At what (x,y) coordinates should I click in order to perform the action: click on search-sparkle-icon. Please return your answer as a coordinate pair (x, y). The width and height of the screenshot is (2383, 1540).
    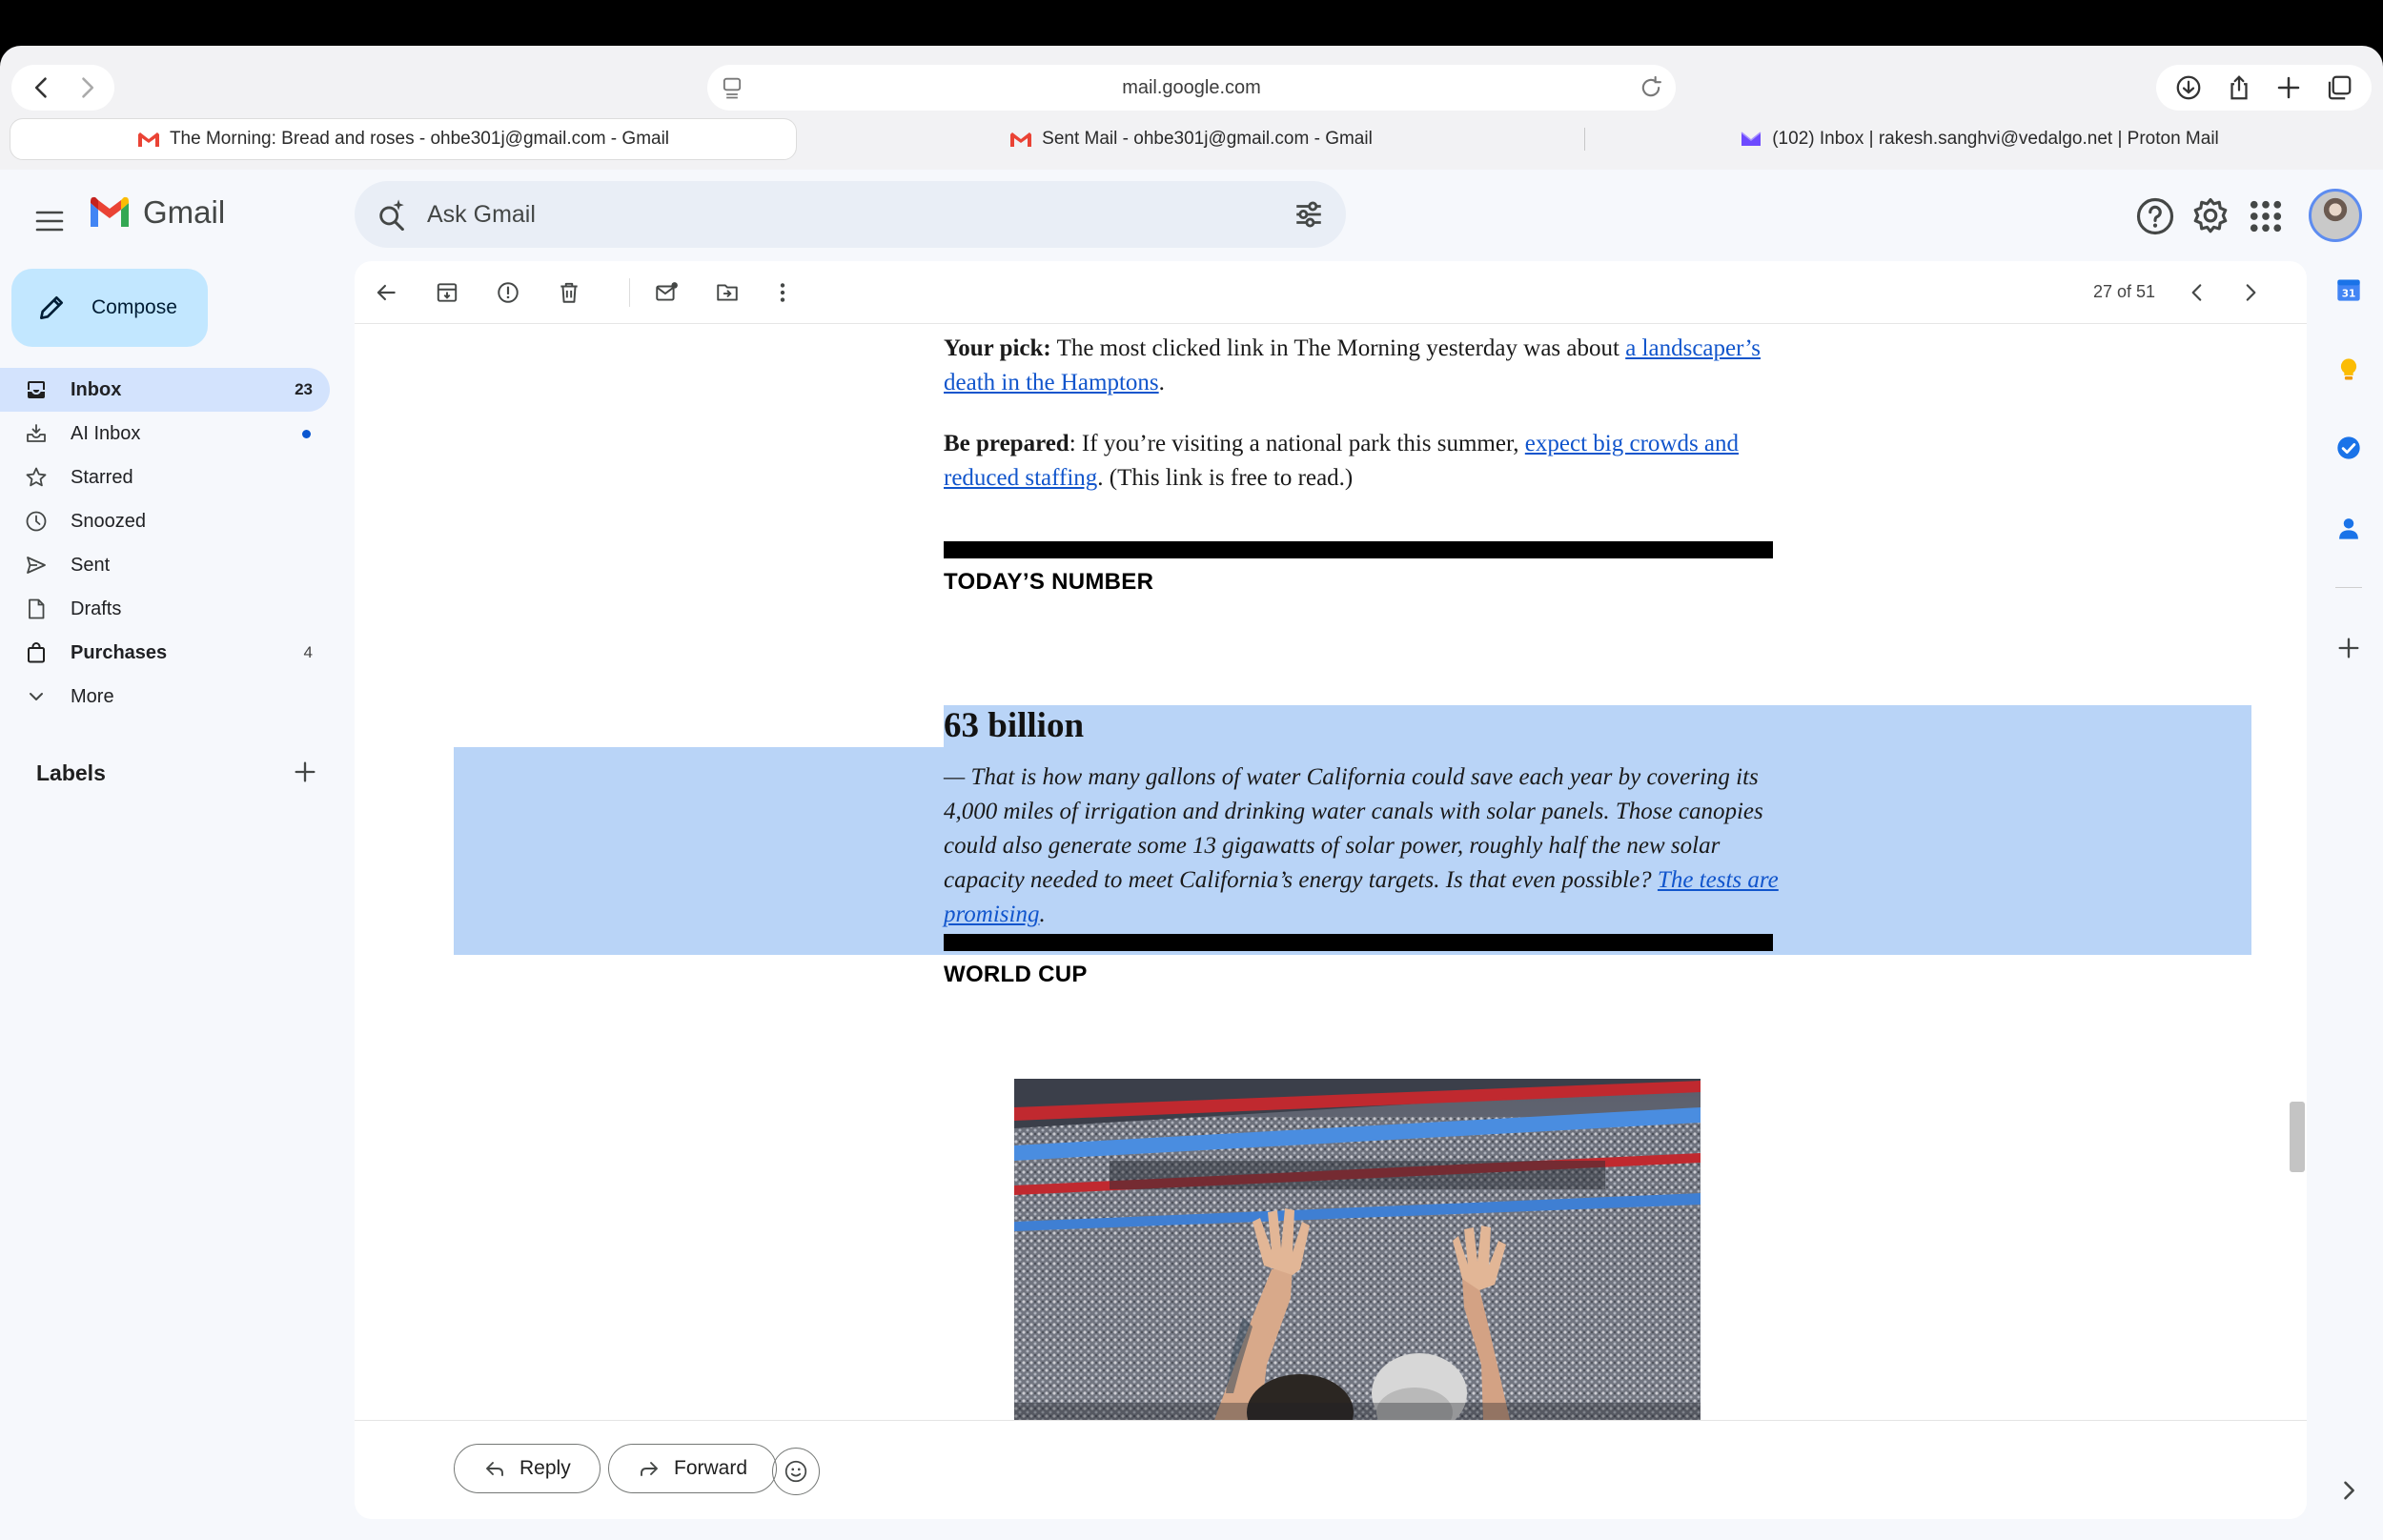
    Looking at the image, I should click on (392, 214).